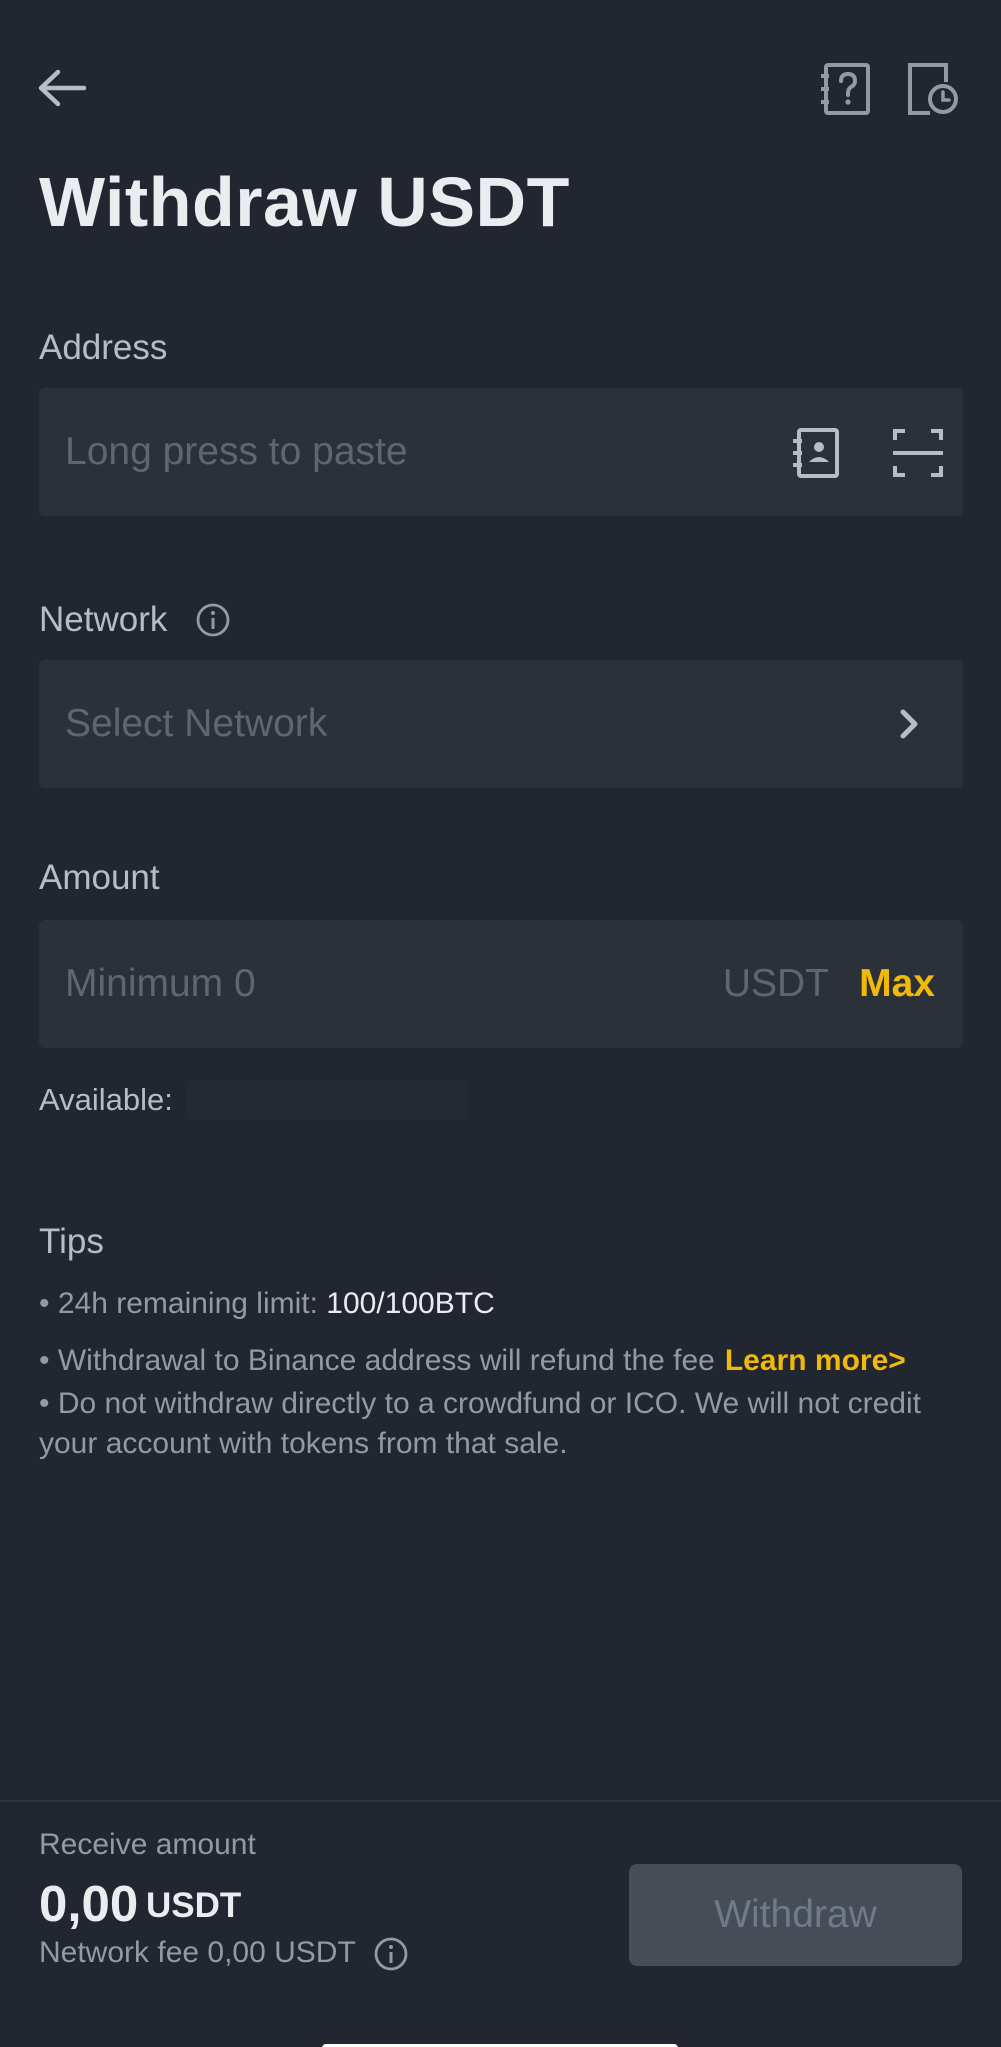 This screenshot has width=1001, height=2047. What do you see at coordinates (236, 451) in the screenshot?
I see `address-placeholder: Long press to paste` at bounding box center [236, 451].